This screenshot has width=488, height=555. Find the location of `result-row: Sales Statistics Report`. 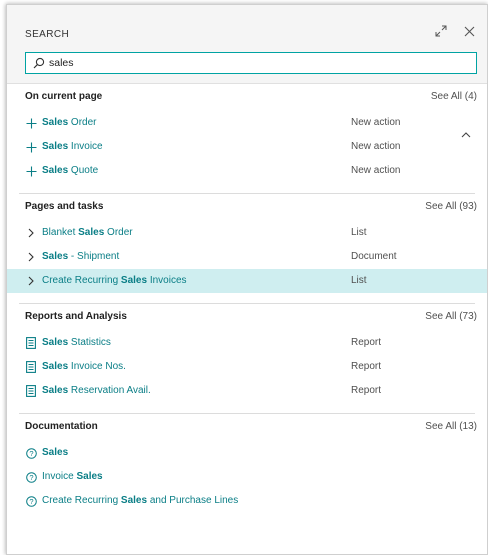

result-row: Sales Statistics Report is located at coordinates (247, 343).